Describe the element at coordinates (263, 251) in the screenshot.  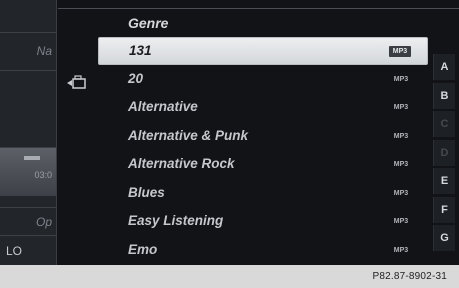
I see `list-item: Emo MP3` at that location.